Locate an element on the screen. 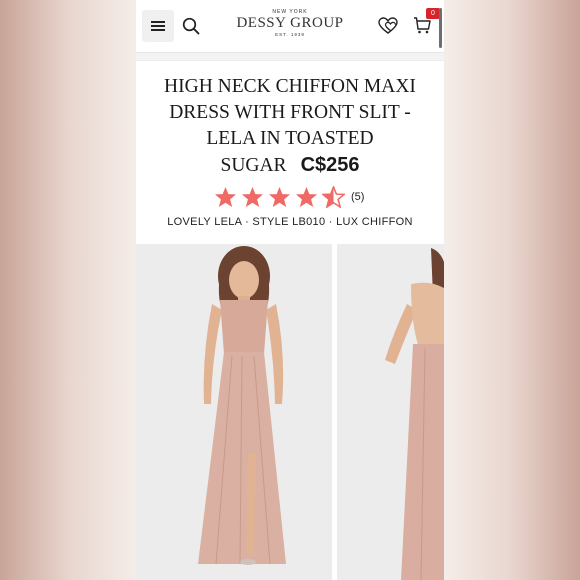 The image size is (580, 580). review-count: (5) is located at coordinates (357, 197).